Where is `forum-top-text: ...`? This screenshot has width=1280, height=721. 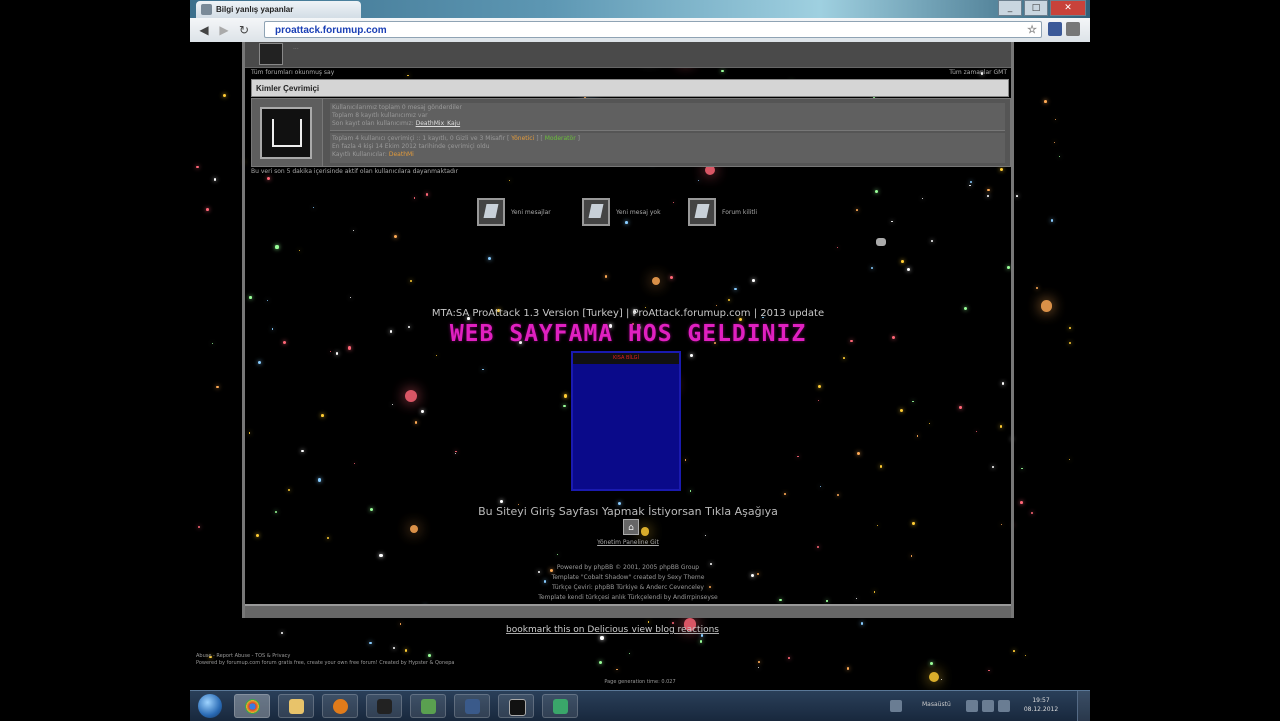 forum-top-text: ... is located at coordinates (296, 47).